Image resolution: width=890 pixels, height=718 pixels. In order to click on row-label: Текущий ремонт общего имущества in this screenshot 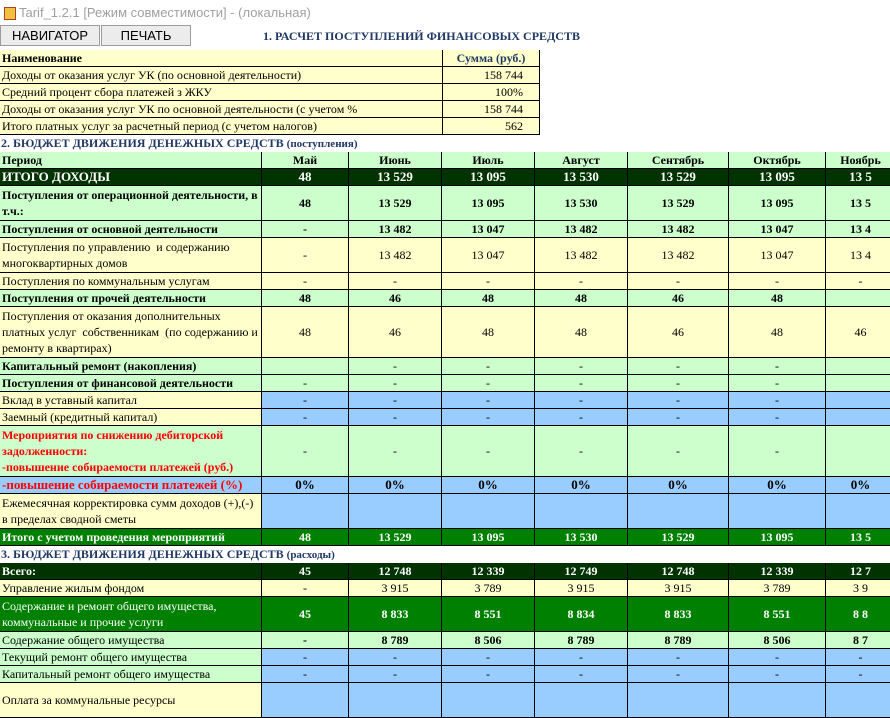, I will do `click(131, 657)`.